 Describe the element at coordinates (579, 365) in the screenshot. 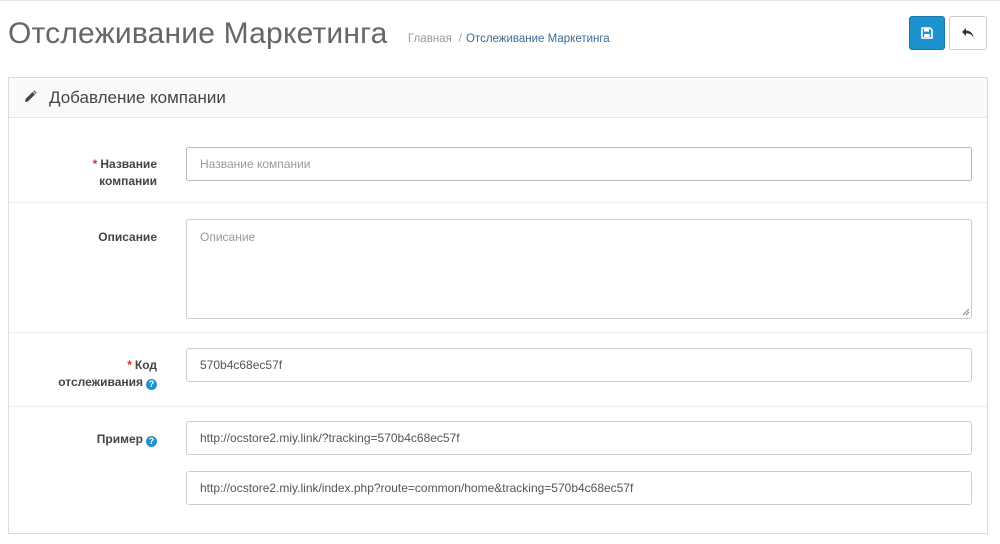

I see `tracking-code-input` at that location.